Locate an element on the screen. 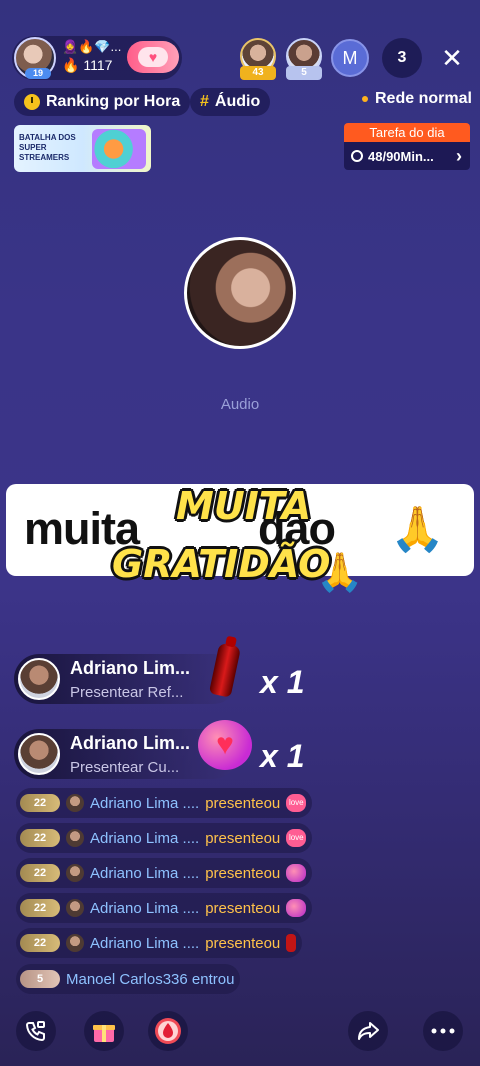  audio-tag-button: # Áudio is located at coordinates (230, 102).